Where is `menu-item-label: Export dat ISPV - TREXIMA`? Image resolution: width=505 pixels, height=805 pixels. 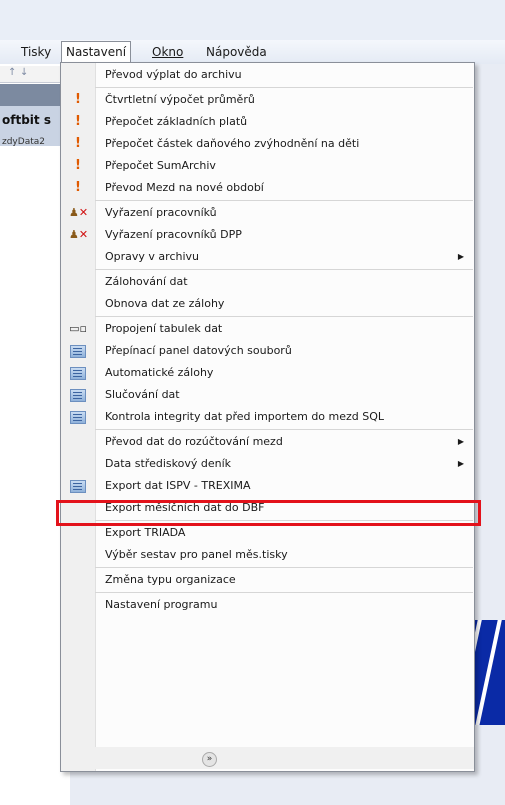 menu-item-label: Export dat ISPV - TREXIMA is located at coordinates (178, 485).